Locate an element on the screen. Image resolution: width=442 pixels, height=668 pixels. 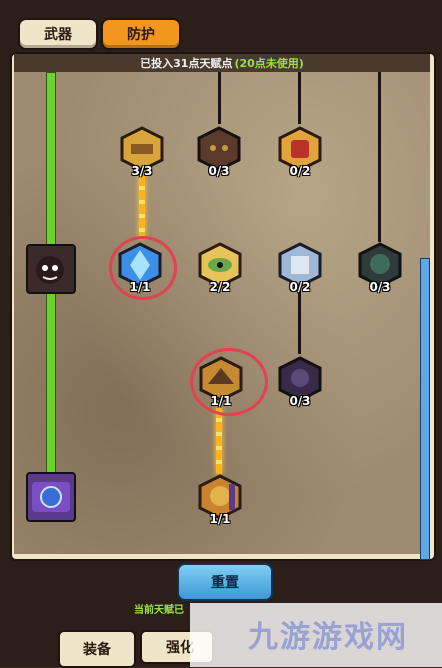
talent-points-invested: 已投入31点天赋点 is located at coordinates (186, 63).